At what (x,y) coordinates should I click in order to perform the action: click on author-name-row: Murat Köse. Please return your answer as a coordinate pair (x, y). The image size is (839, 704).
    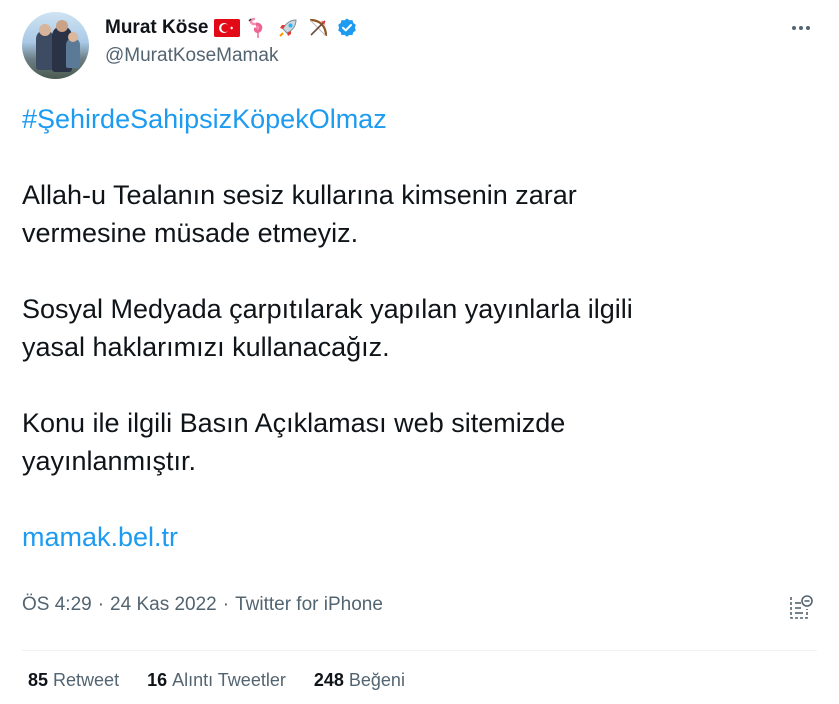
    Looking at the image, I should click on (231, 28).